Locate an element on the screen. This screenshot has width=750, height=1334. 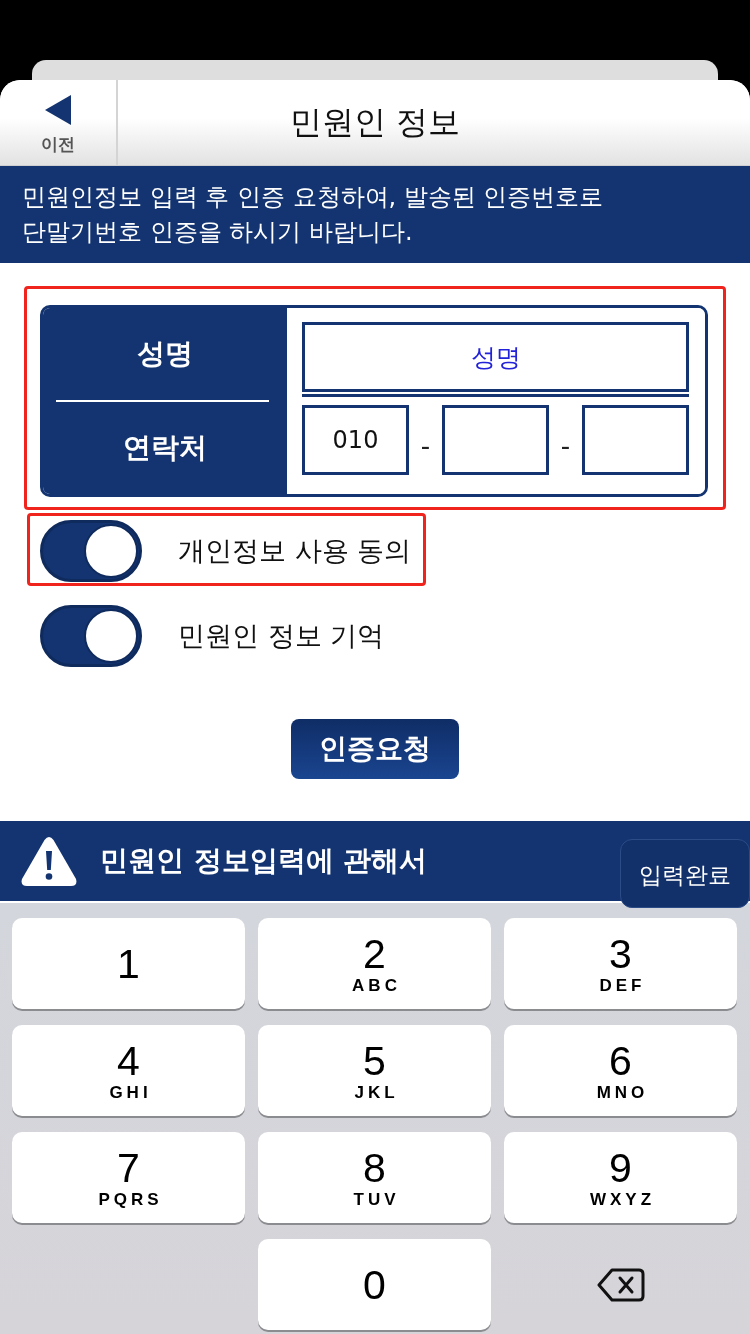
keypad-key: 6 MNO is located at coordinates (620, 1070).